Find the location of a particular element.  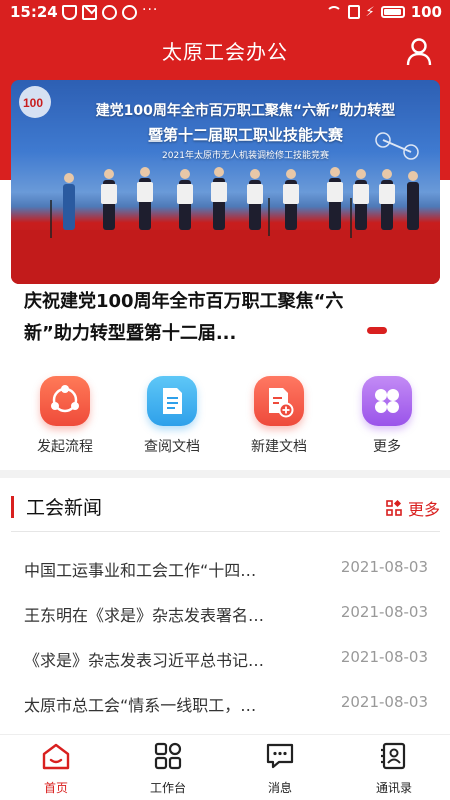

nav-home: 首页 is located at coordinates (56, 768).